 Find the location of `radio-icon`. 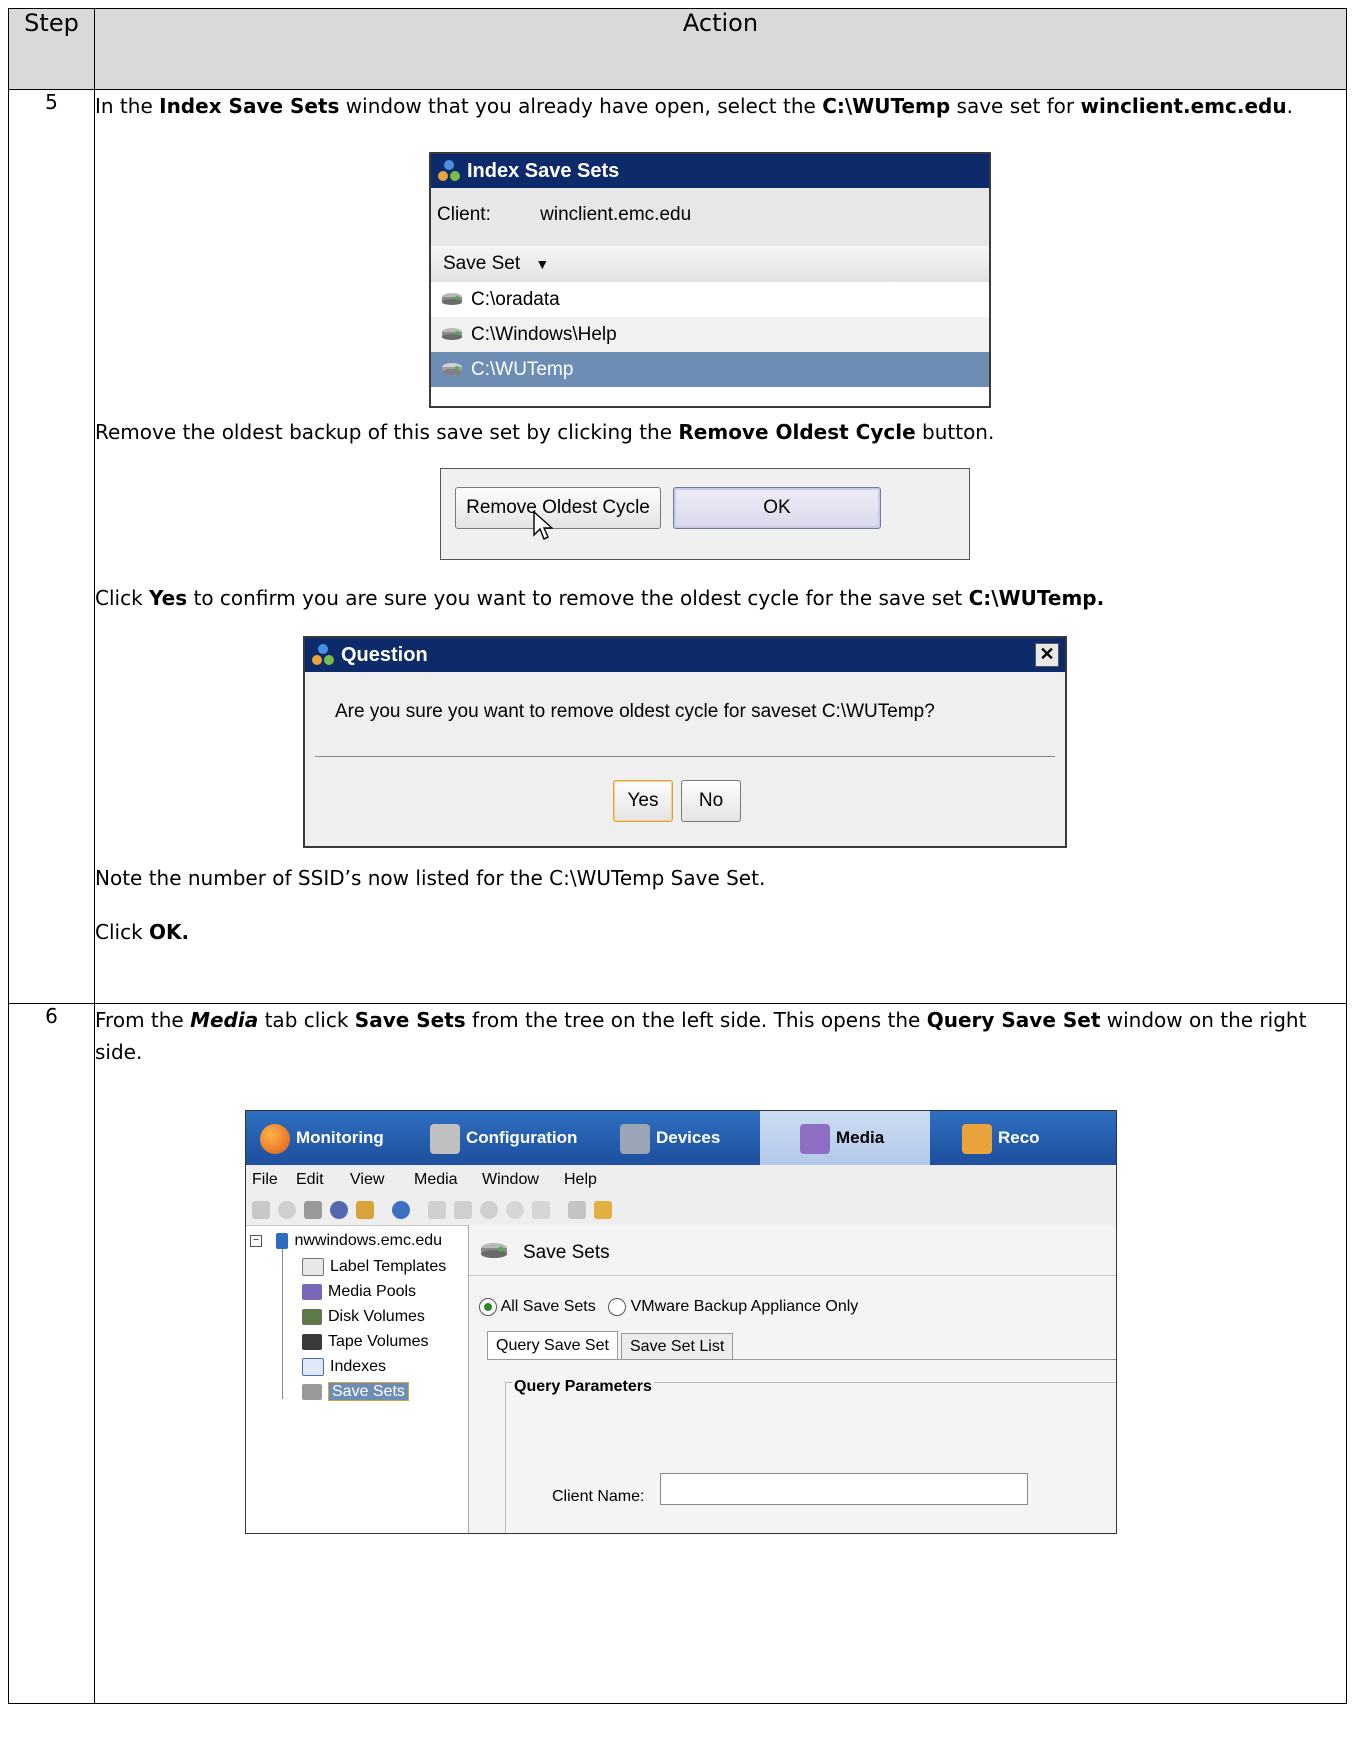

radio-icon is located at coordinates (617, 1306).